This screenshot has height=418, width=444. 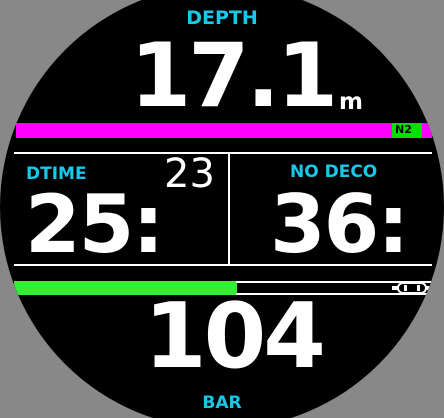 I want to click on n2-saturation-bar: N2, so click(x=224, y=130).